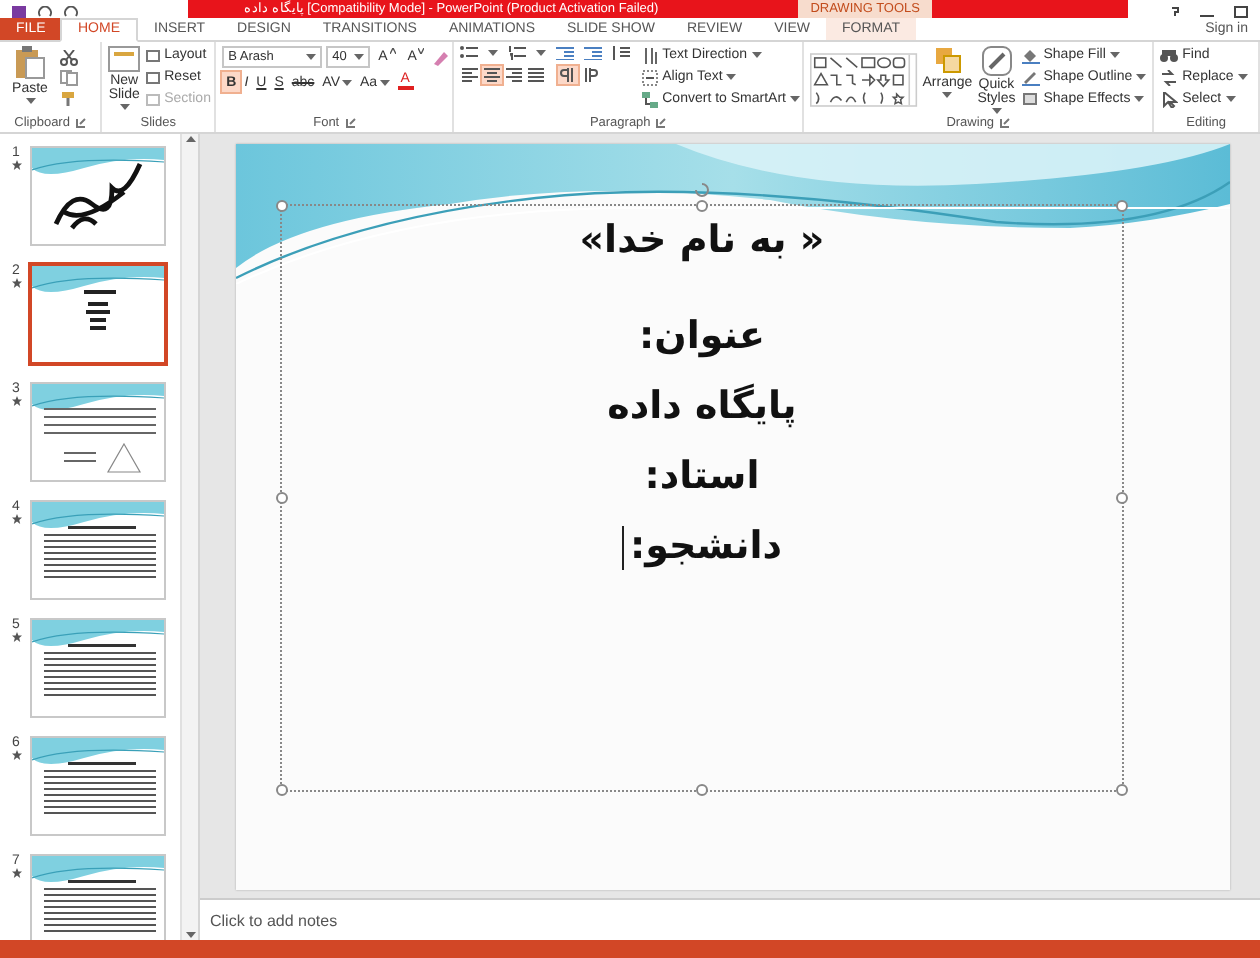 This screenshot has width=1260, height=958. I want to click on restore-icon, so click(1241, 11).